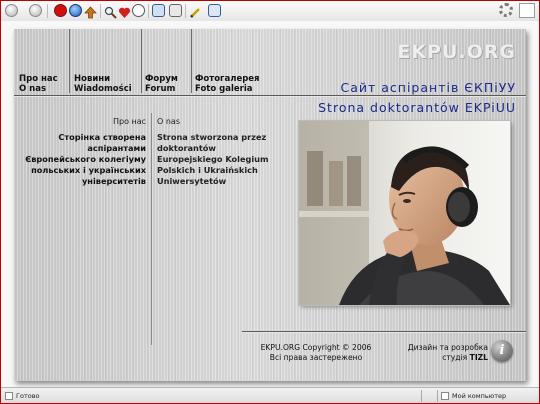 Image resolution: width=540 pixels, height=404 pixels. What do you see at coordinates (102, 137) in the screenshot?
I see `intro-line: Сторінка створена` at bounding box center [102, 137].